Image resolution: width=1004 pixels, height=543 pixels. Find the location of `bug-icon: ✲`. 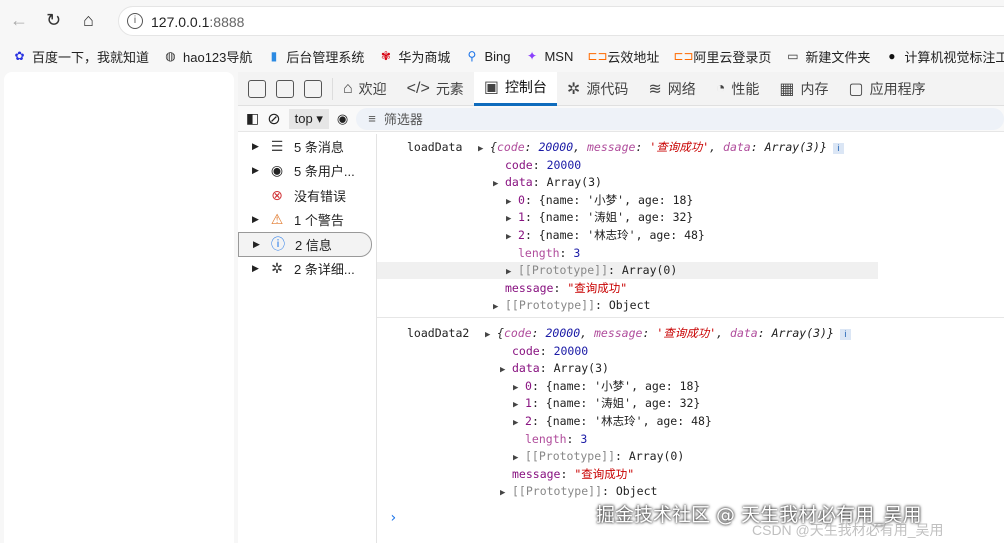

bug-icon: ✲ is located at coordinates (277, 268).